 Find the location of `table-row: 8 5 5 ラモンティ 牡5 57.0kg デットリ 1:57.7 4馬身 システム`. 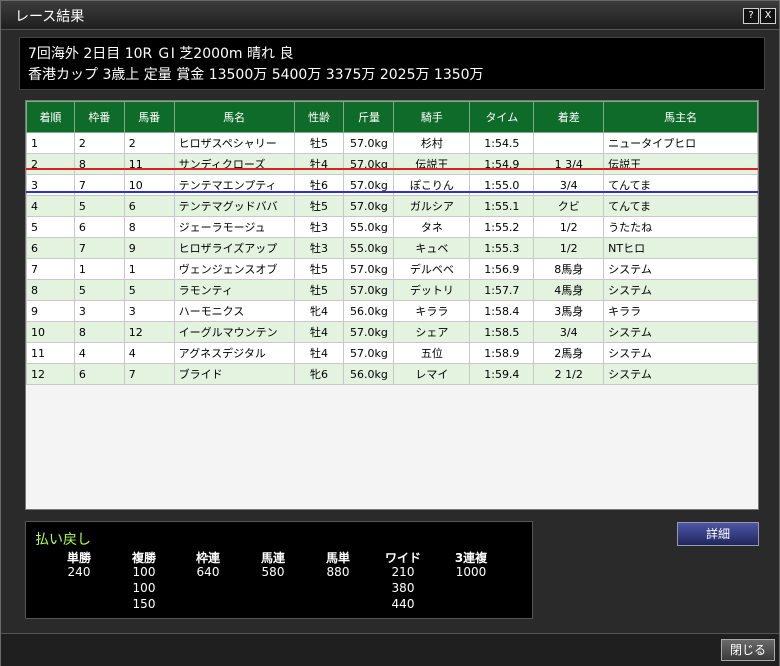

table-row: 8 5 5 ラモンティ 牡5 57.0kg デットリ 1:57.7 4馬身 システム is located at coordinates (392, 290).